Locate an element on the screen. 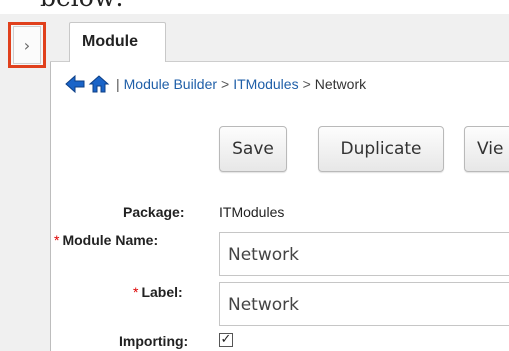 Image resolution: width=509 pixels, height=351 pixels. check-icon: ✓ is located at coordinates (226, 339).